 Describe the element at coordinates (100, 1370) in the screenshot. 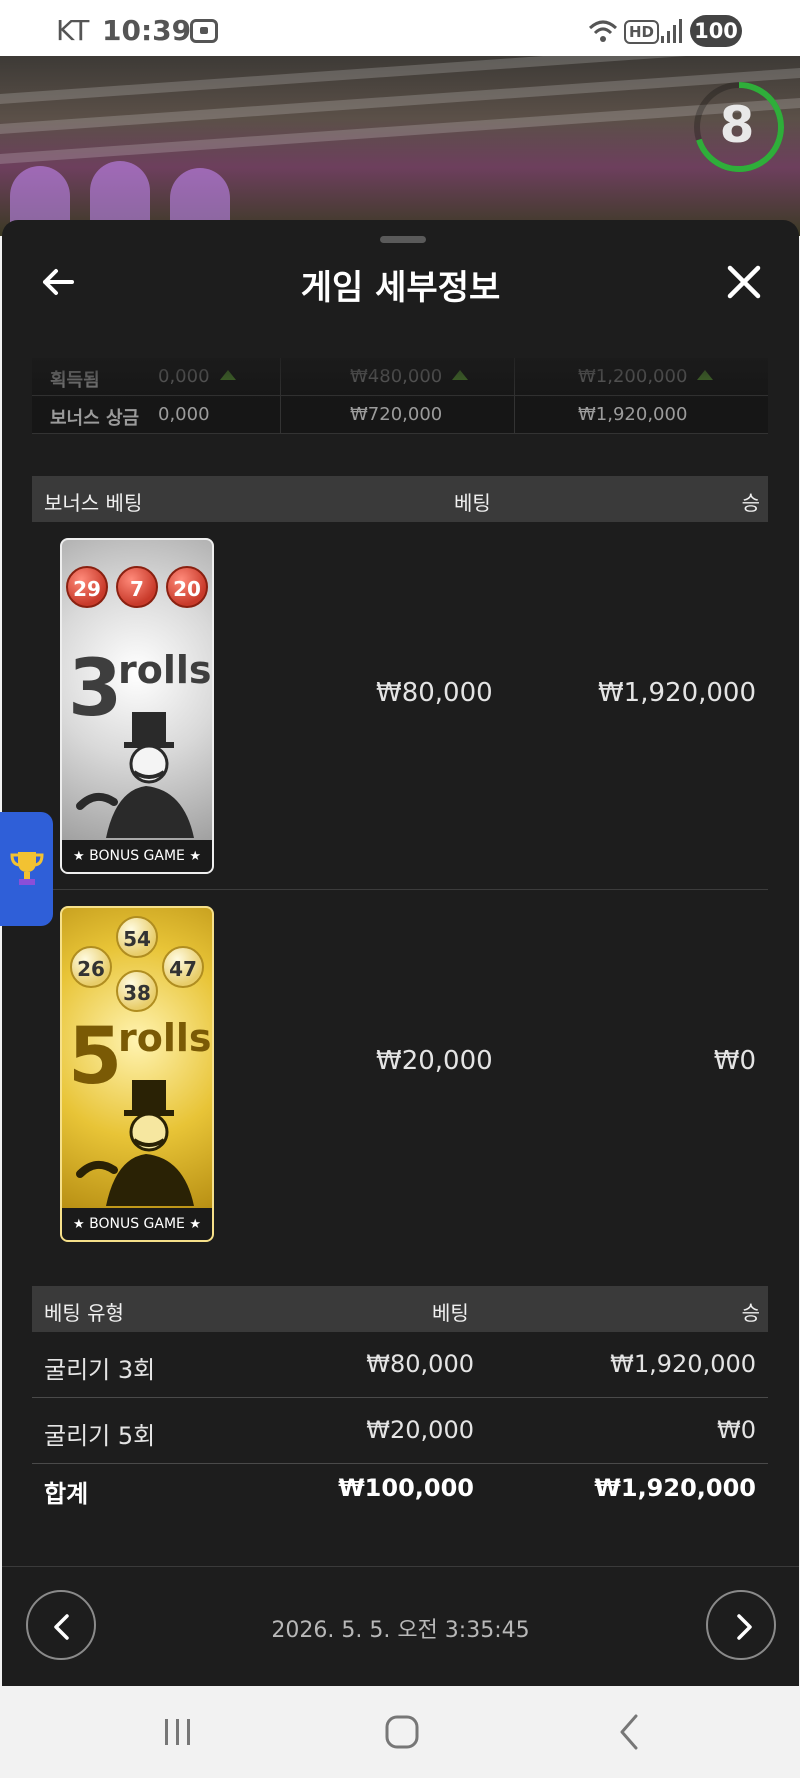

I see `bet-type: 굴리기 3회` at that location.